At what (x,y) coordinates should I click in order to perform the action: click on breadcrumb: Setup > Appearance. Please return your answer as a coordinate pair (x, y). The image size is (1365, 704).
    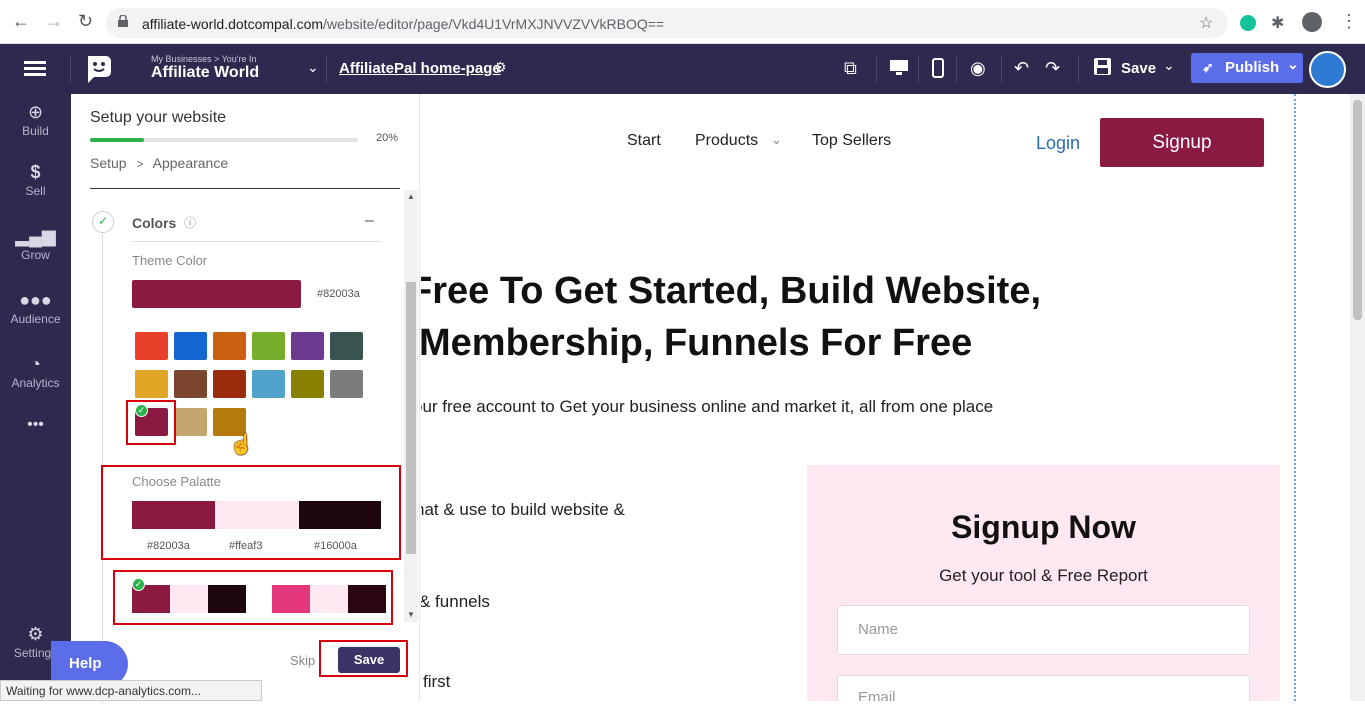
    Looking at the image, I should click on (159, 163).